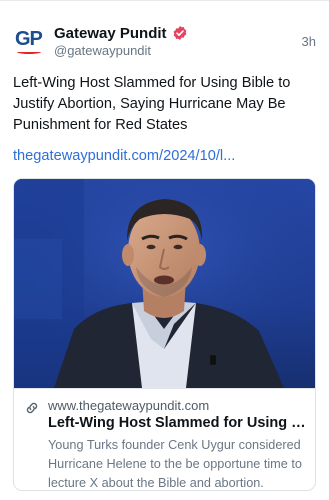 The width and height of the screenshot is (329, 500). What do you see at coordinates (102, 50) in the screenshot?
I see `author-handle: @gatewaypundit` at bounding box center [102, 50].